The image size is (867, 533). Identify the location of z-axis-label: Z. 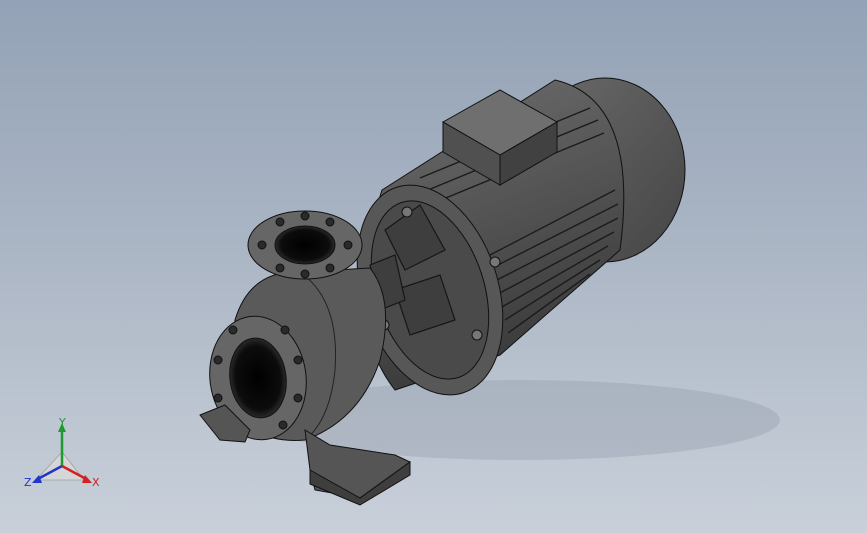
(28, 482).